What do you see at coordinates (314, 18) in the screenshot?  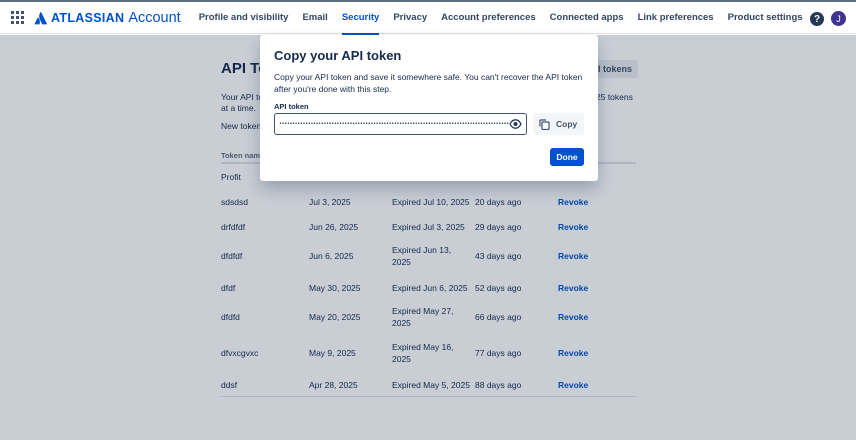 I see `nav-email: Email` at bounding box center [314, 18].